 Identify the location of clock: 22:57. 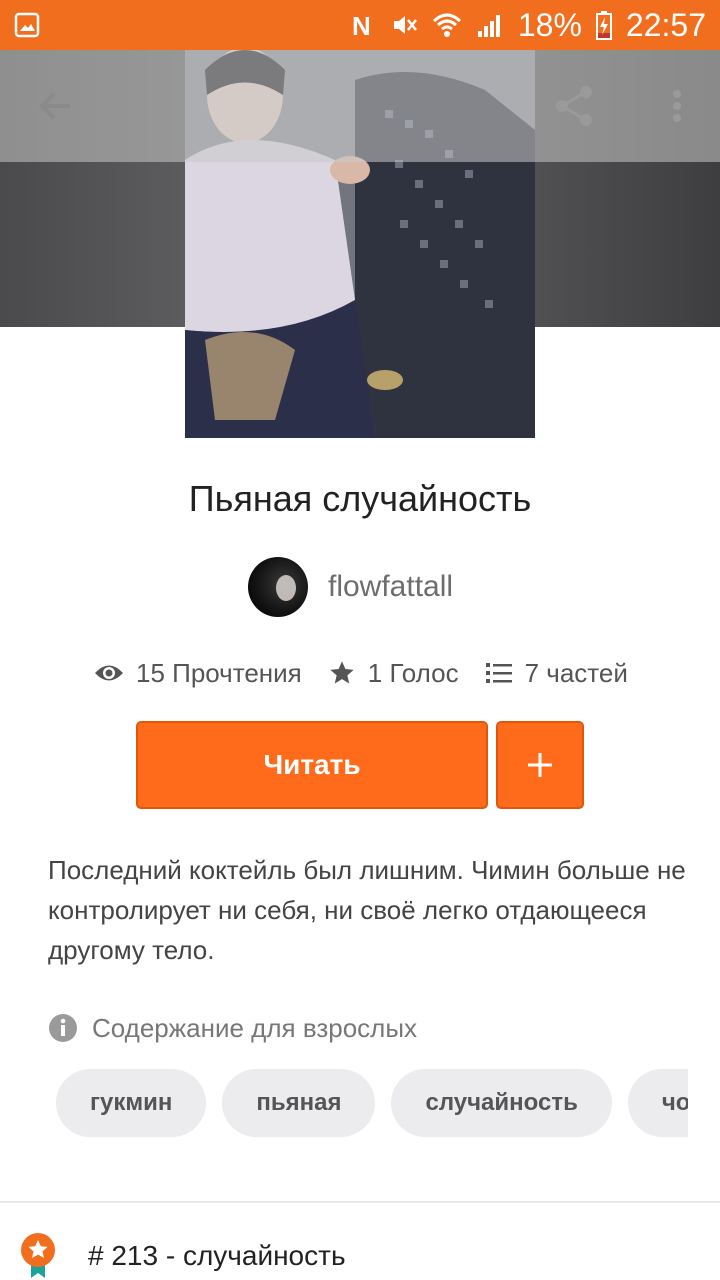
(665, 24).